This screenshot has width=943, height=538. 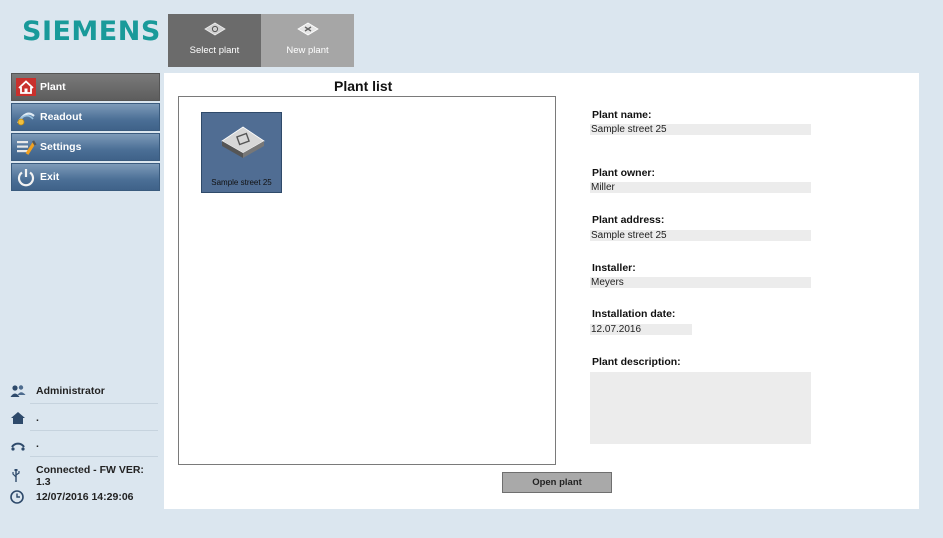 I want to click on plant-name-label: Plant name:, so click(x=622, y=115).